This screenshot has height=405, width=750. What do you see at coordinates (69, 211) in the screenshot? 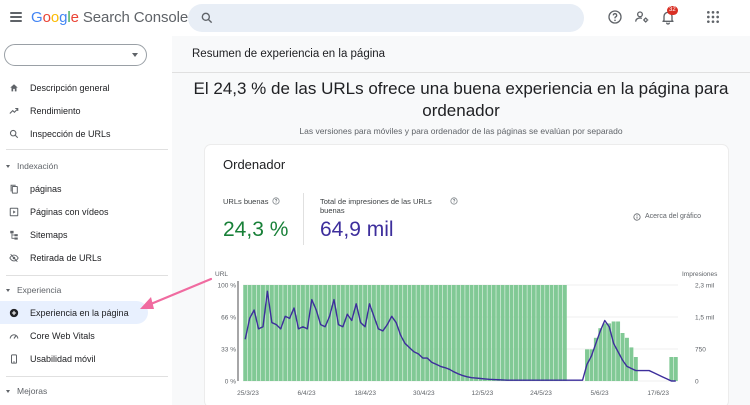
I see `sidebar-item-label: Páginas con vídeos` at bounding box center [69, 211].